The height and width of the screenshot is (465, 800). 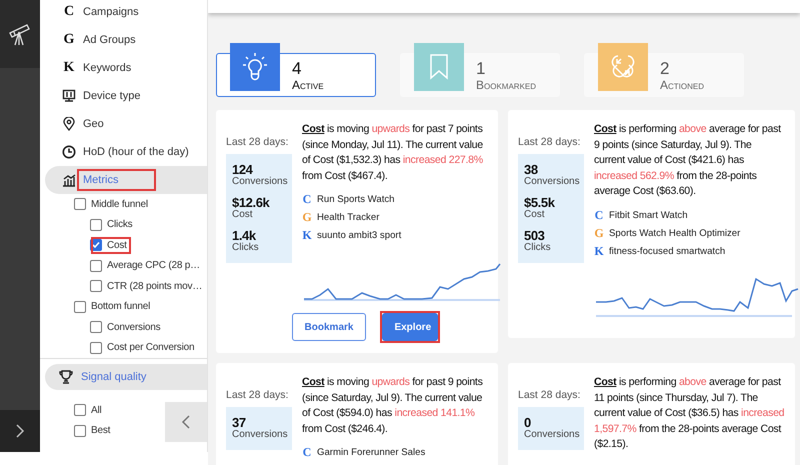 What do you see at coordinates (69, 124) in the screenshot?
I see `map-pin-icon` at bounding box center [69, 124].